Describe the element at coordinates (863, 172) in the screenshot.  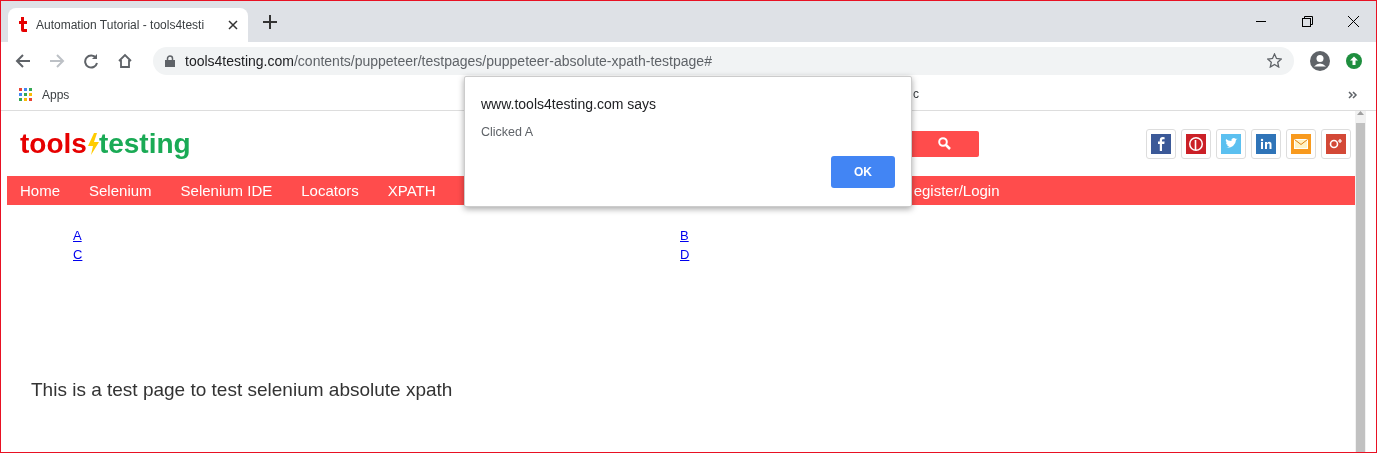
I see `ok-button: OK` at that location.